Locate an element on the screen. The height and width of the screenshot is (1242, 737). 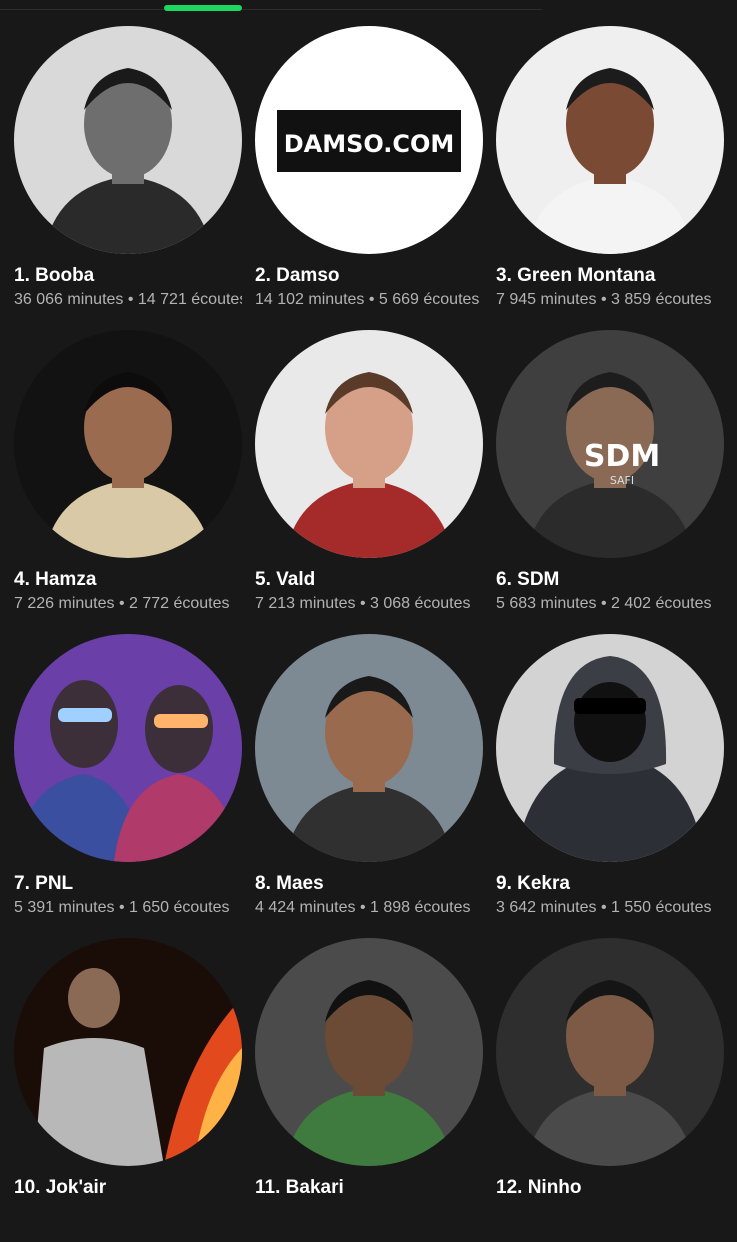
svg-text: DAMSO.COM is located at coordinates (369, 144).